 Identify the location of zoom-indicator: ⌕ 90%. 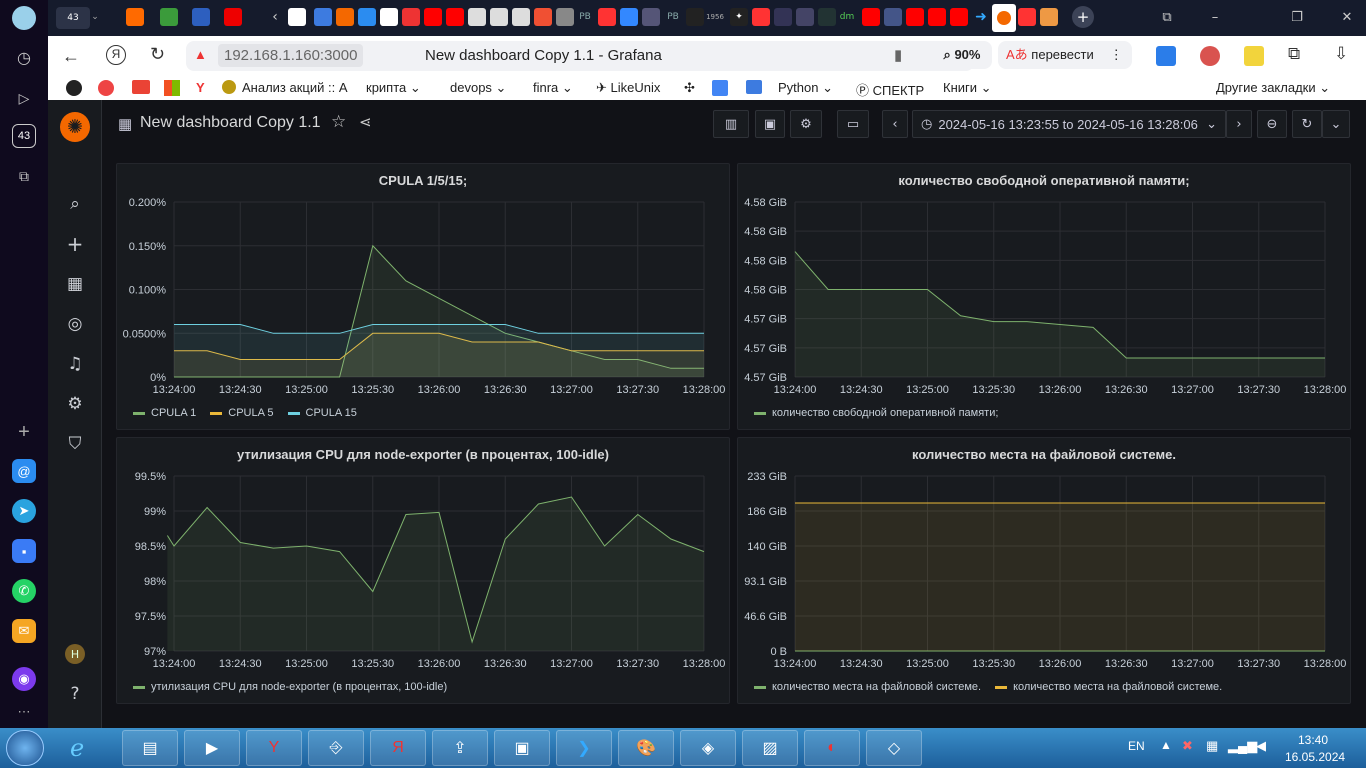
(962, 55).